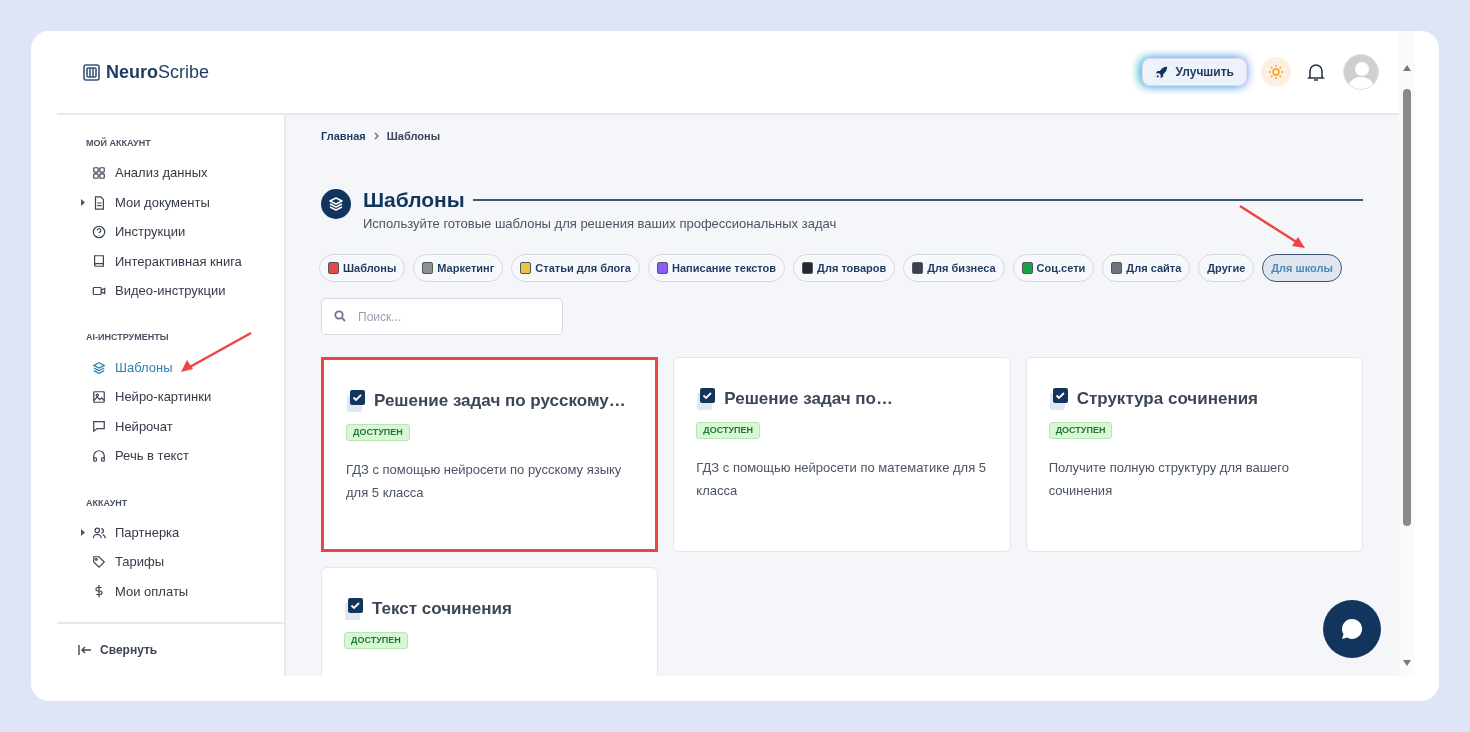 The width and height of the screenshot is (1470, 732). Describe the element at coordinates (1194, 454) in the screenshot. I see `template-card: Структура сочинения ДОСТУПЕН Получите полную структуру для вашего сочинения` at that location.